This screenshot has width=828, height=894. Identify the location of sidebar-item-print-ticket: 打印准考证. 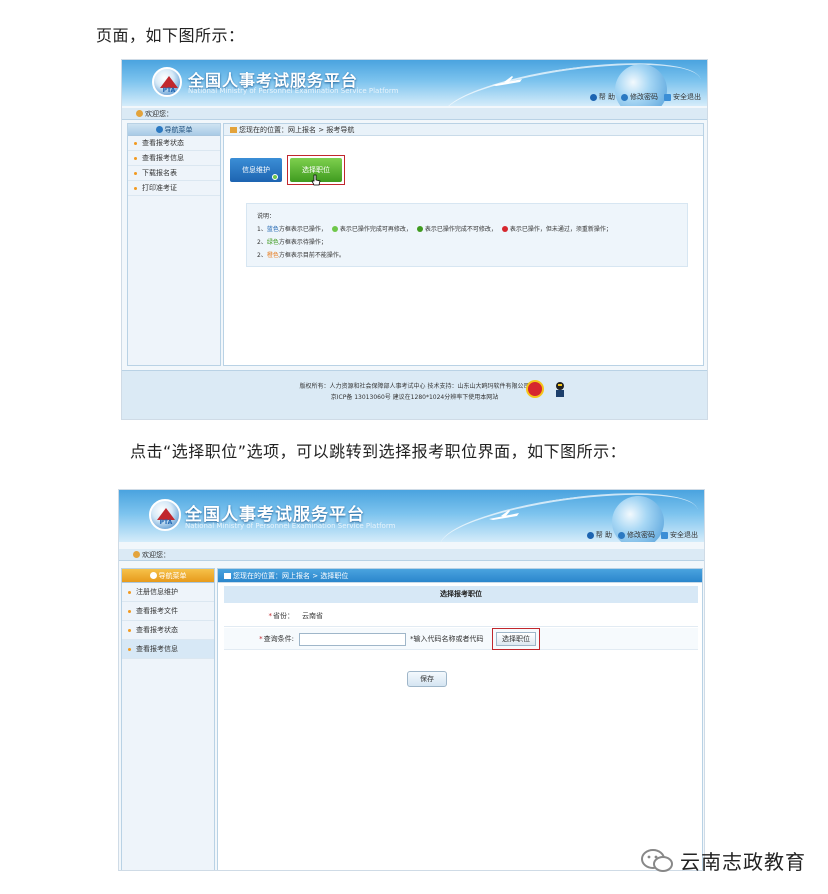
(174, 188).